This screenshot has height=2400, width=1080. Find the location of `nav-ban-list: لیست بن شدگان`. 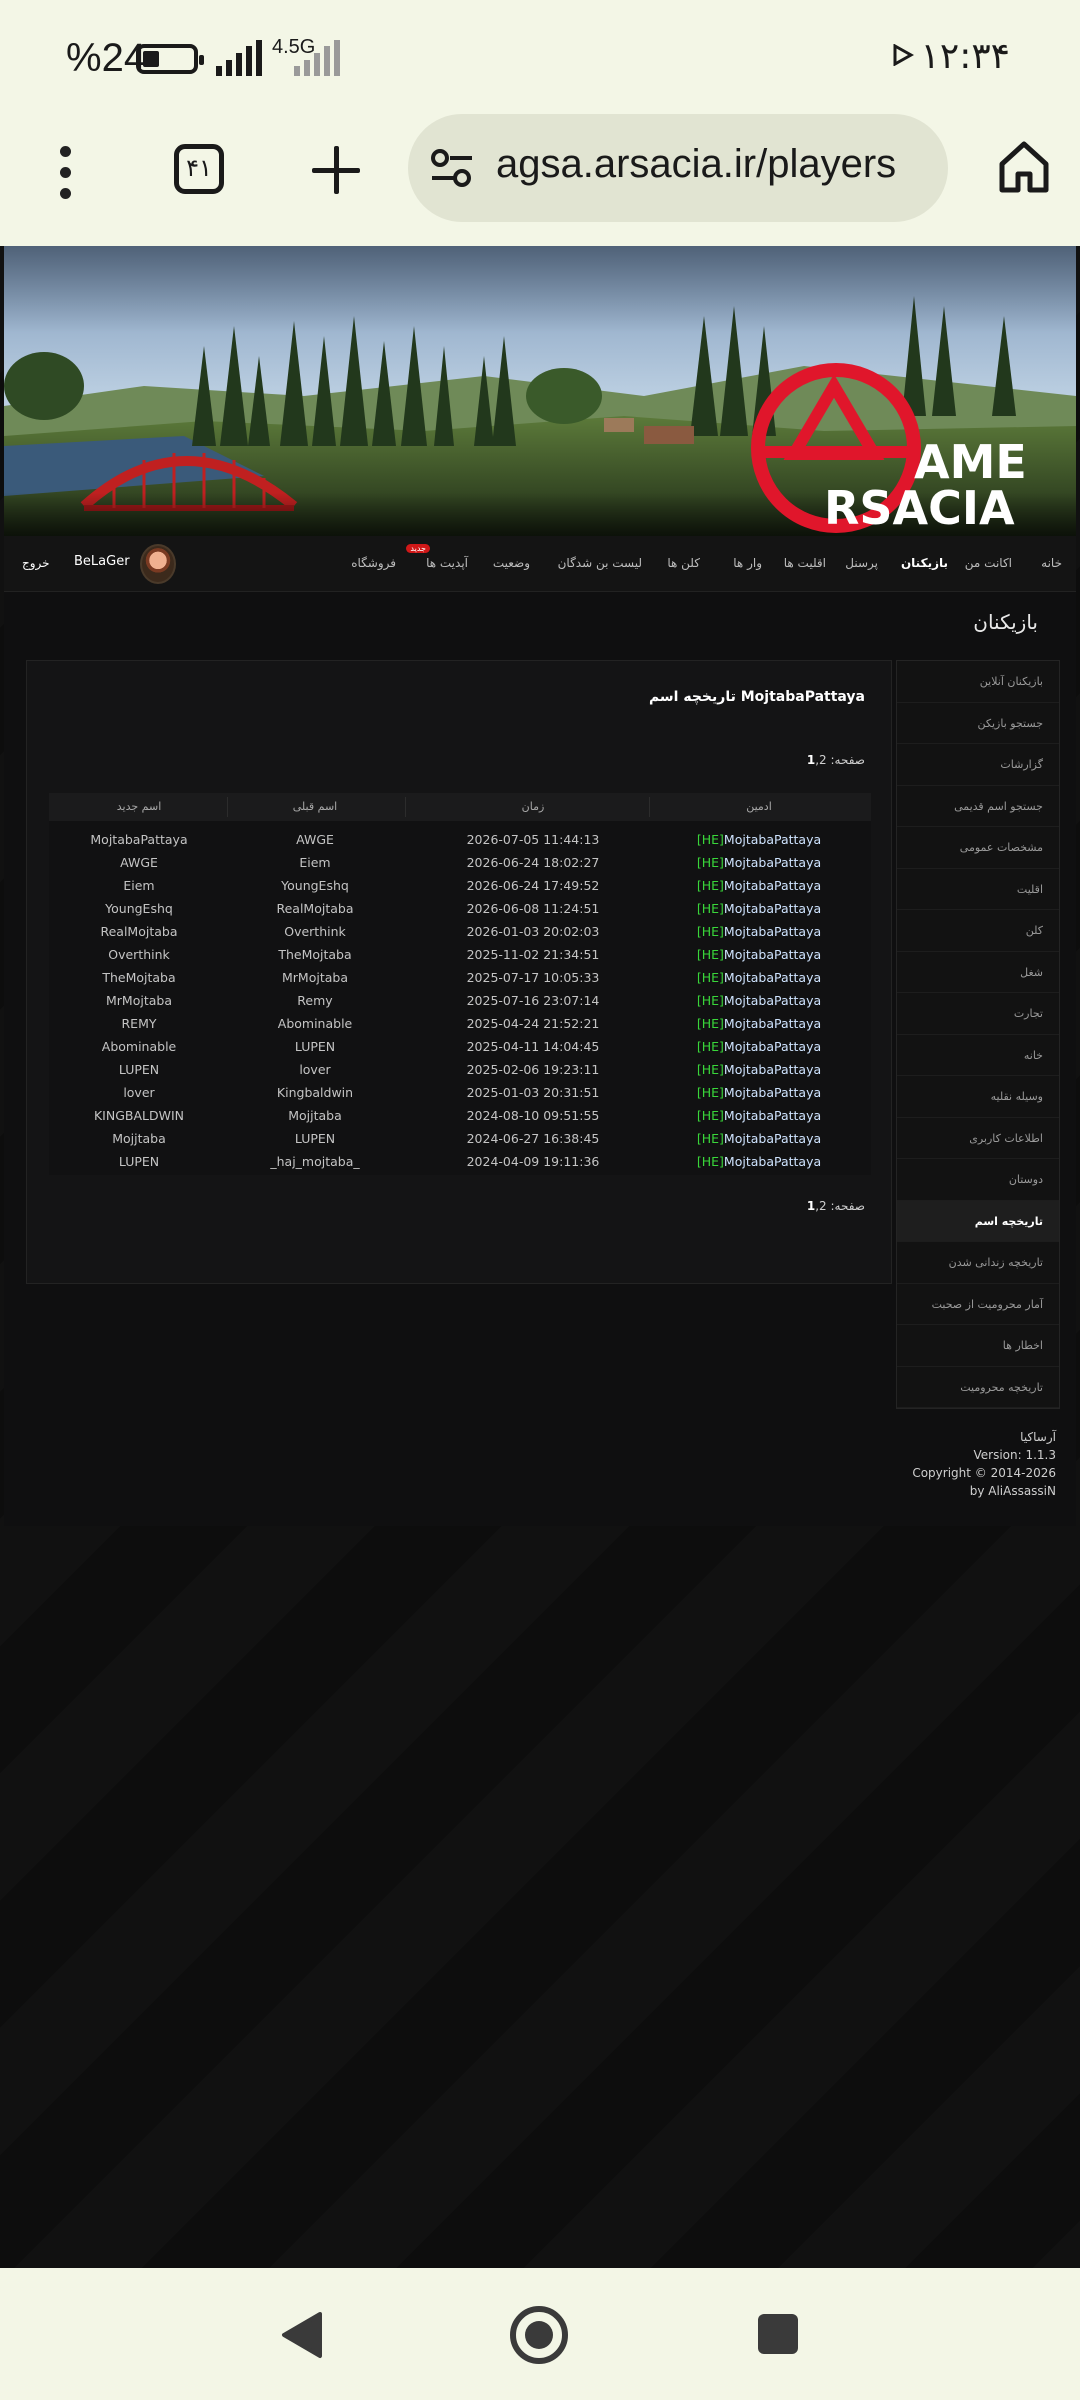

nav-ban-list: لیست بن شدگان is located at coordinates (600, 563).